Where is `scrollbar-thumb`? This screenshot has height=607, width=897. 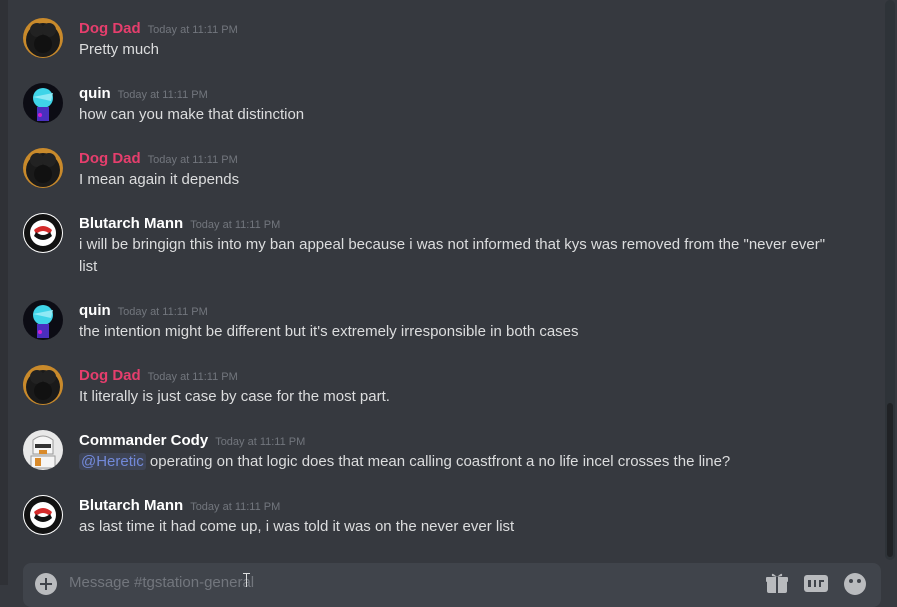 scrollbar-thumb is located at coordinates (890, 480).